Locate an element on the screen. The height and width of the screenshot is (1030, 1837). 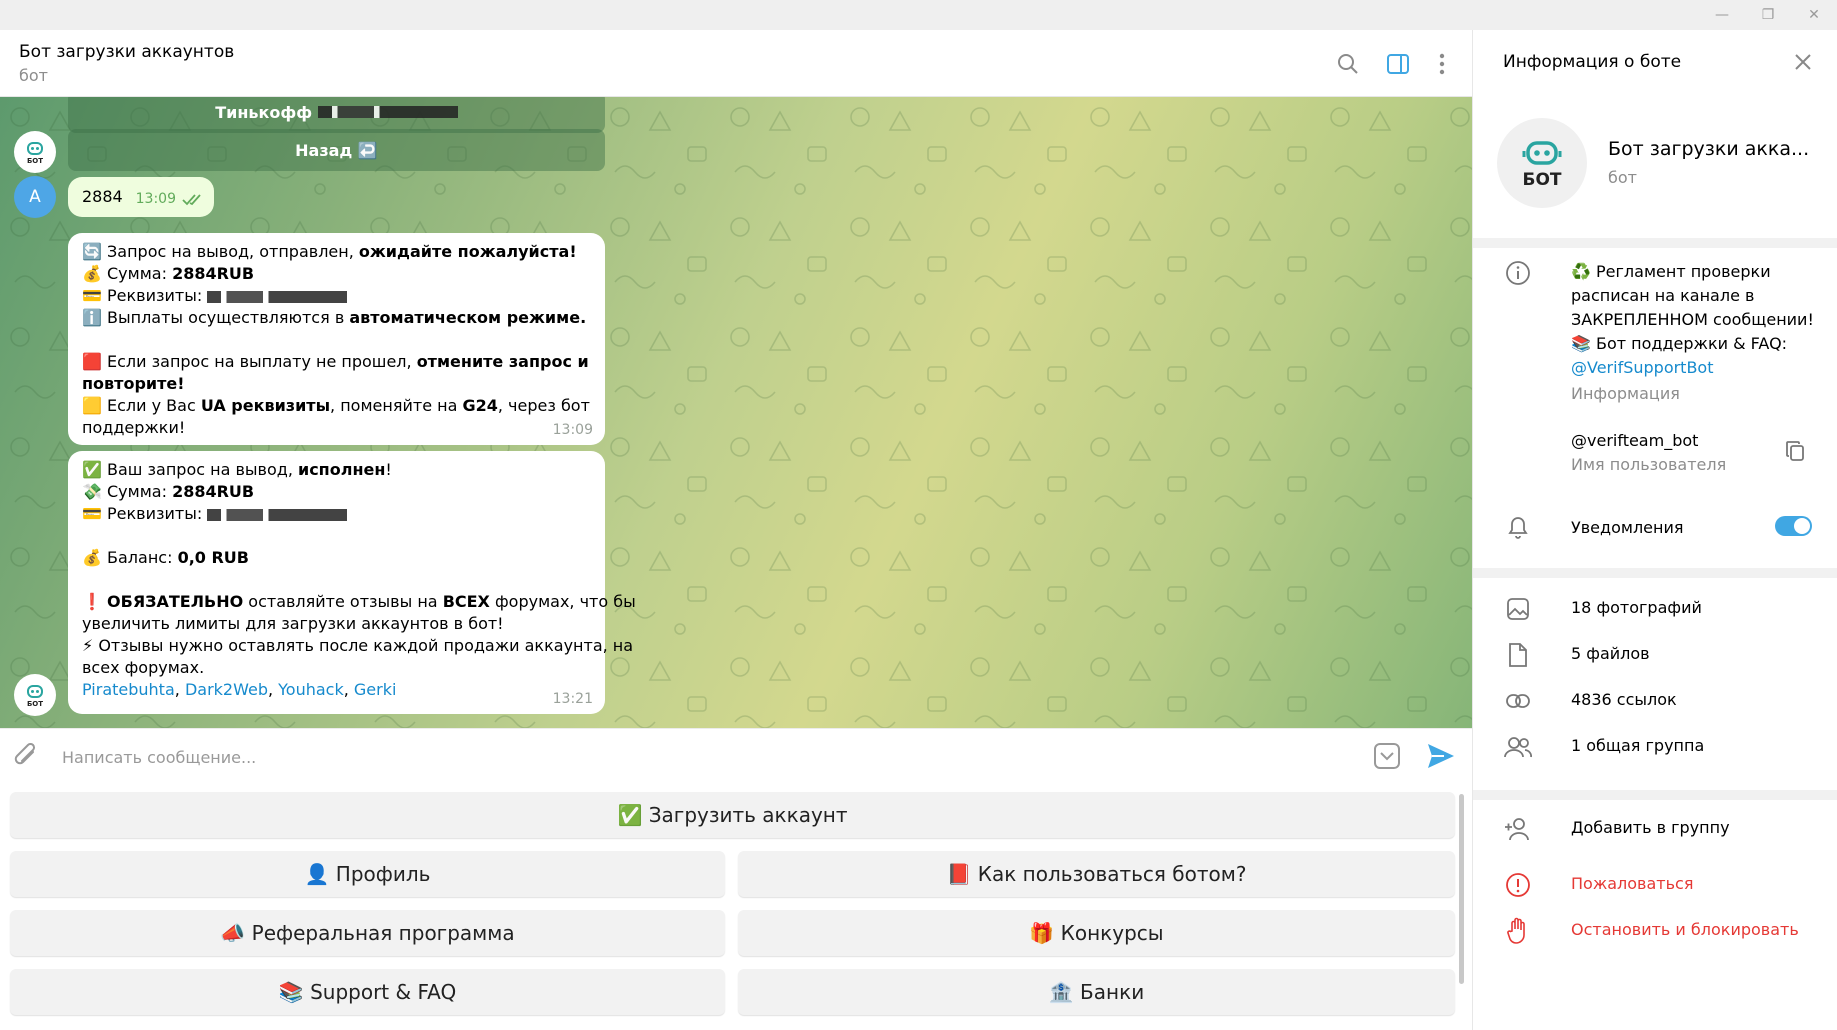
support-bot-link: @VerifSupportBot is located at coordinates (1692, 368).